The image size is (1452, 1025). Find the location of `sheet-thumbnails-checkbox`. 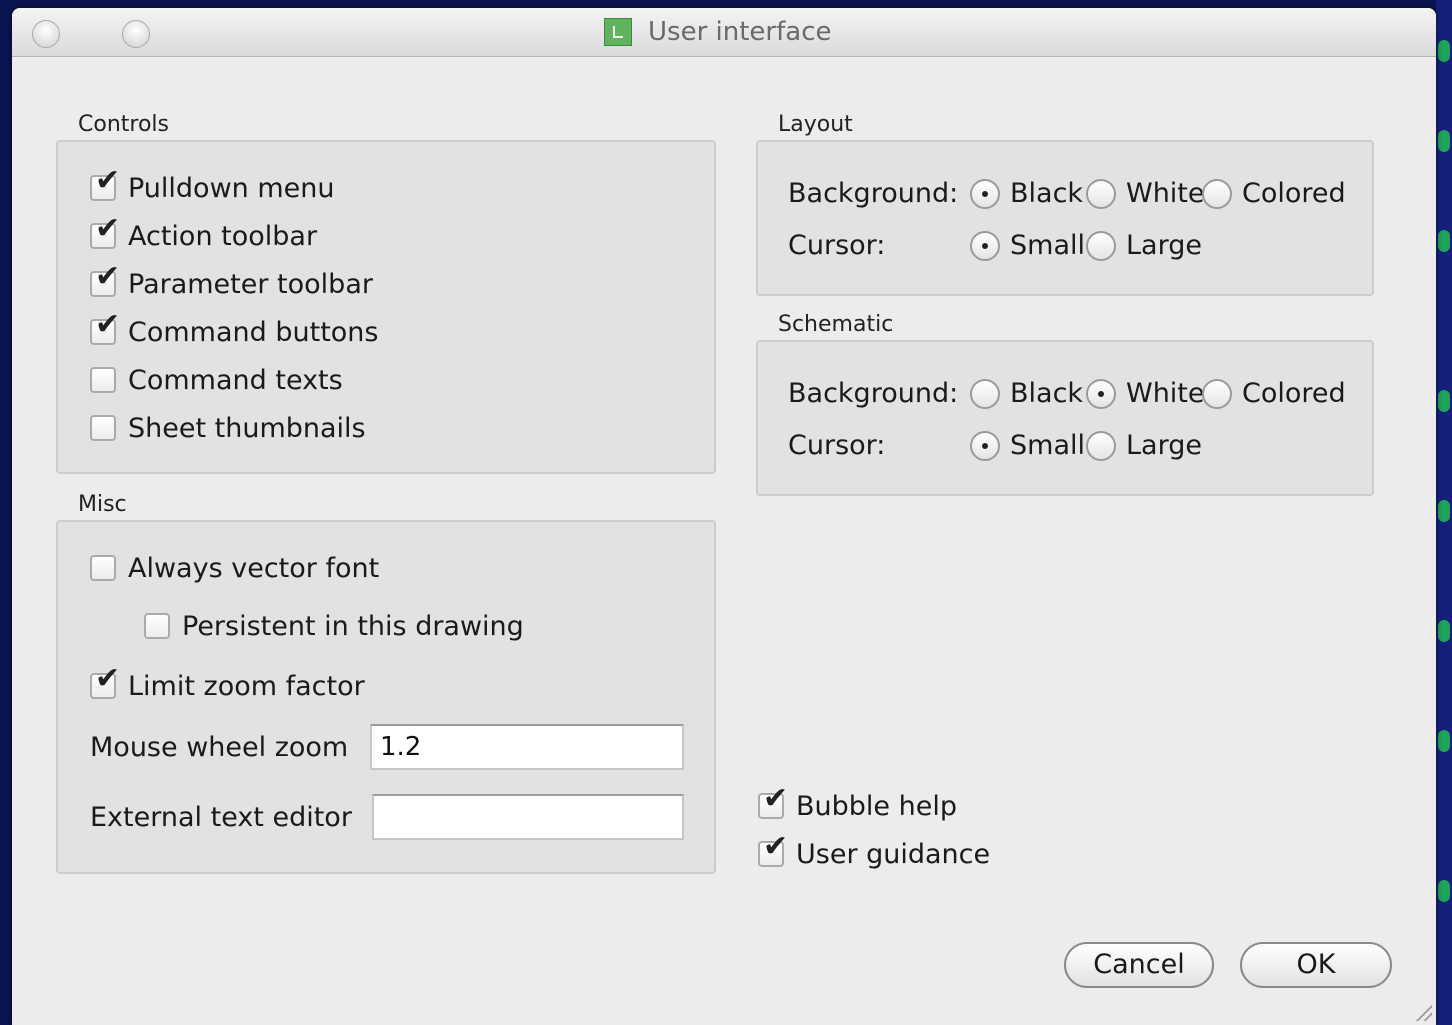

sheet-thumbnails-checkbox is located at coordinates (103, 428).